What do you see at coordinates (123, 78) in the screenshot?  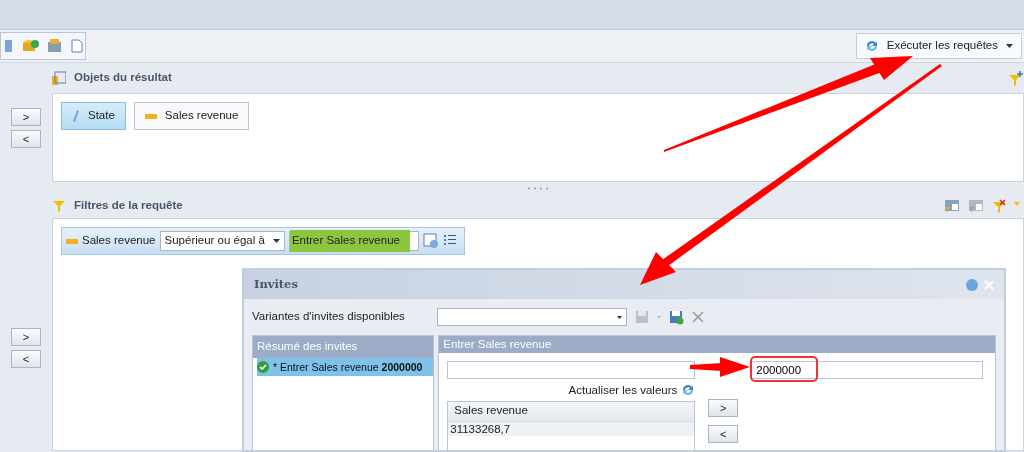 I see `section-title: Objets du résultat` at bounding box center [123, 78].